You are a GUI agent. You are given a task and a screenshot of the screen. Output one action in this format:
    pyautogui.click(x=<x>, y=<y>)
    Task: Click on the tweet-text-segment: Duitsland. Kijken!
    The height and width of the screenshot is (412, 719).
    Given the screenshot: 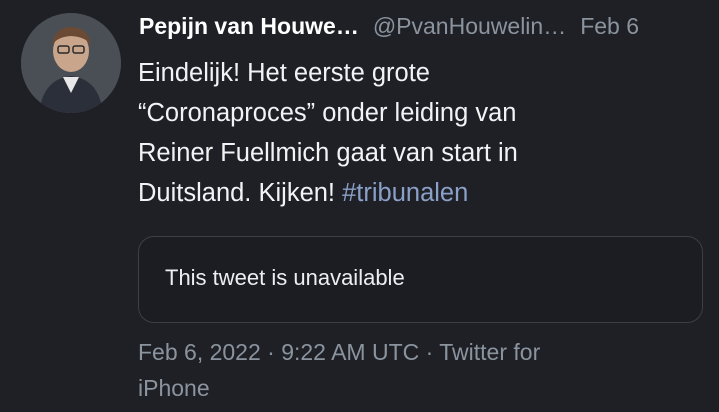 What is the action you would take?
    pyautogui.click(x=240, y=193)
    